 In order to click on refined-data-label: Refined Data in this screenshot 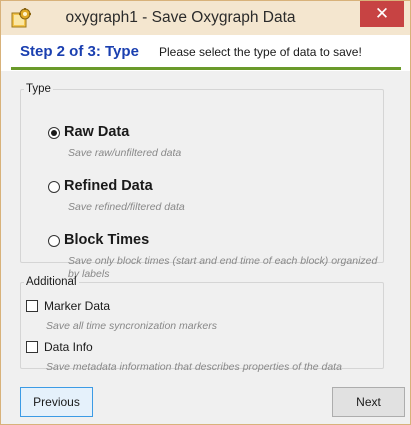, I will do `click(108, 186)`.